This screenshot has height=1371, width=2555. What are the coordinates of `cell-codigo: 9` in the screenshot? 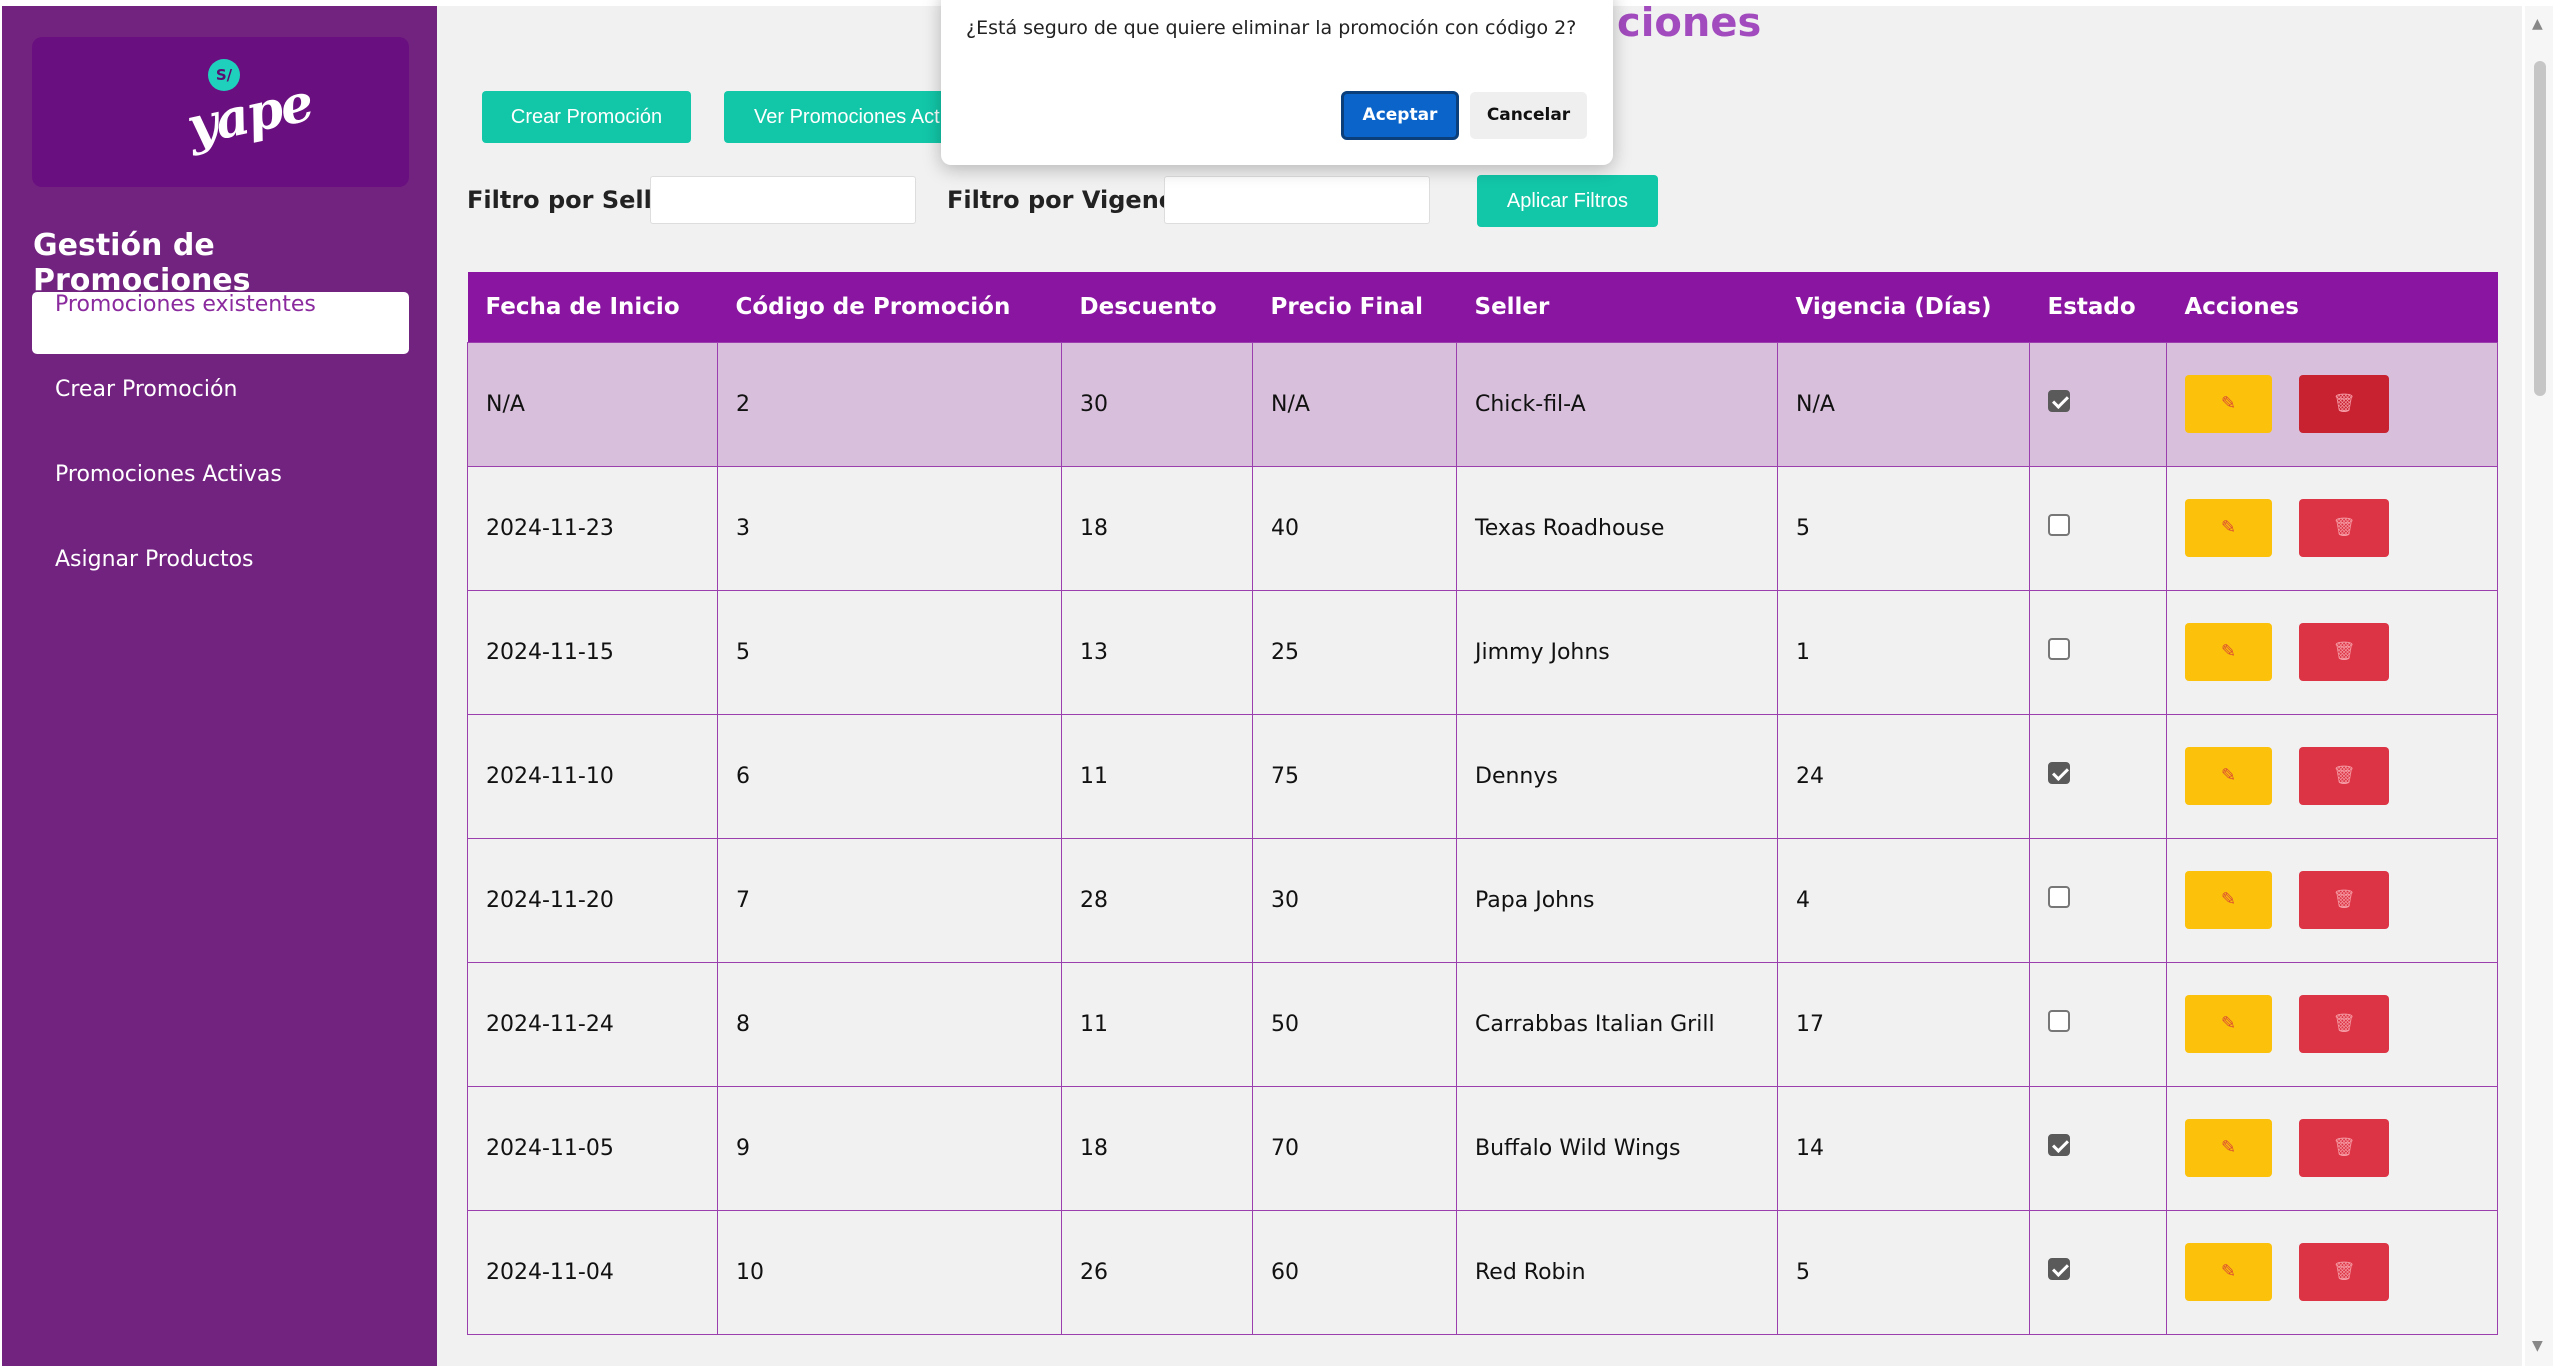 It's located at (889, 1148).